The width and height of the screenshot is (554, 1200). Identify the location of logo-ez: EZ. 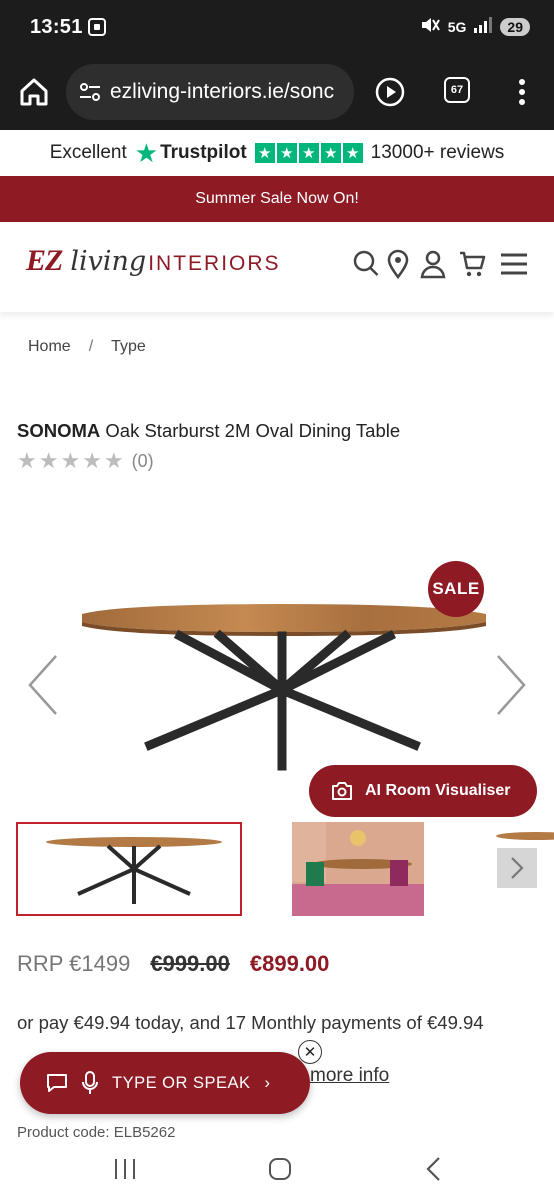
(44, 260).